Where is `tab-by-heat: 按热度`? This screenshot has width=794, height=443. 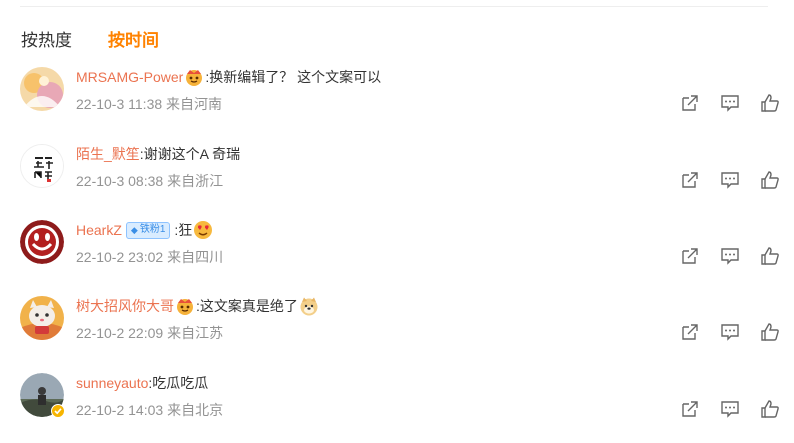 tab-by-heat: 按热度 is located at coordinates (46, 38).